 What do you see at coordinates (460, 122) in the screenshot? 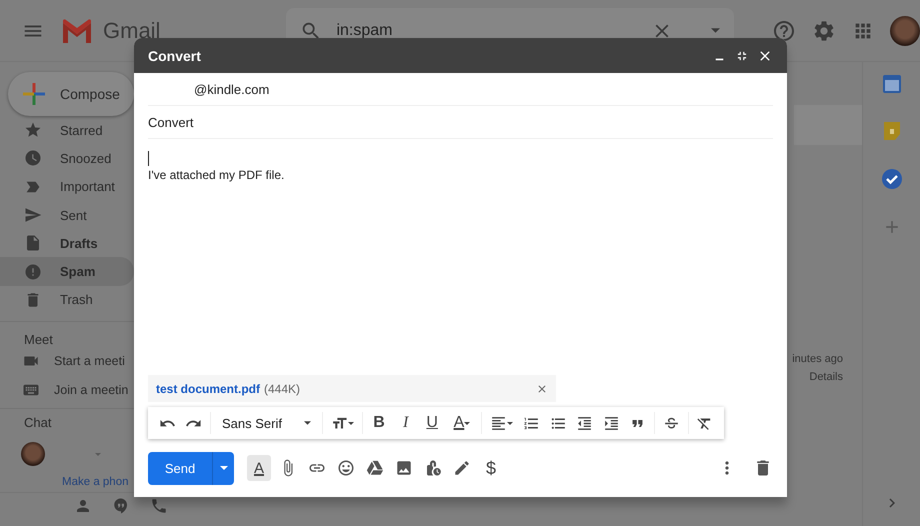
I see `subject-field: Convert` at bounding box center [460, 122].